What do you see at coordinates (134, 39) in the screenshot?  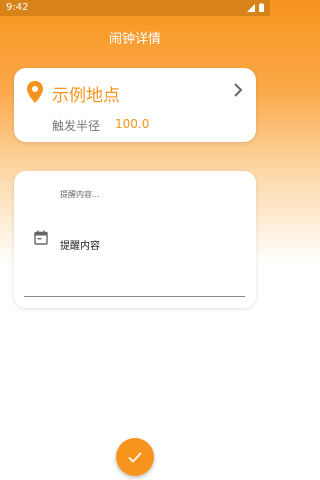 I see `page-title: 闹钟详情` at bounding box center [134, 39].